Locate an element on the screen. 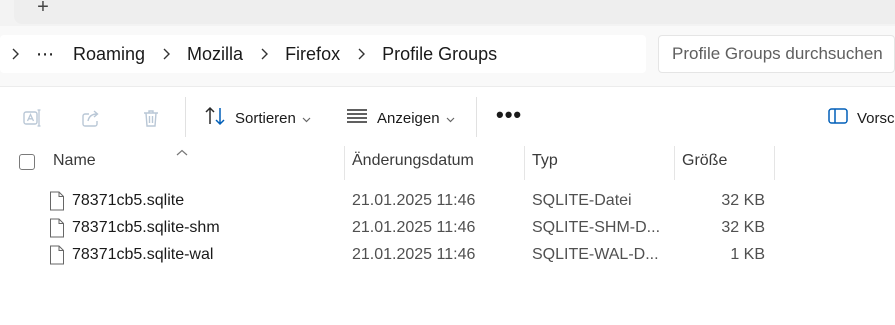 Image resolution: width=895 pixels, height=325 pixels. breadcrumb-item-firefox: Firefox is located at coordinates (312, 54).